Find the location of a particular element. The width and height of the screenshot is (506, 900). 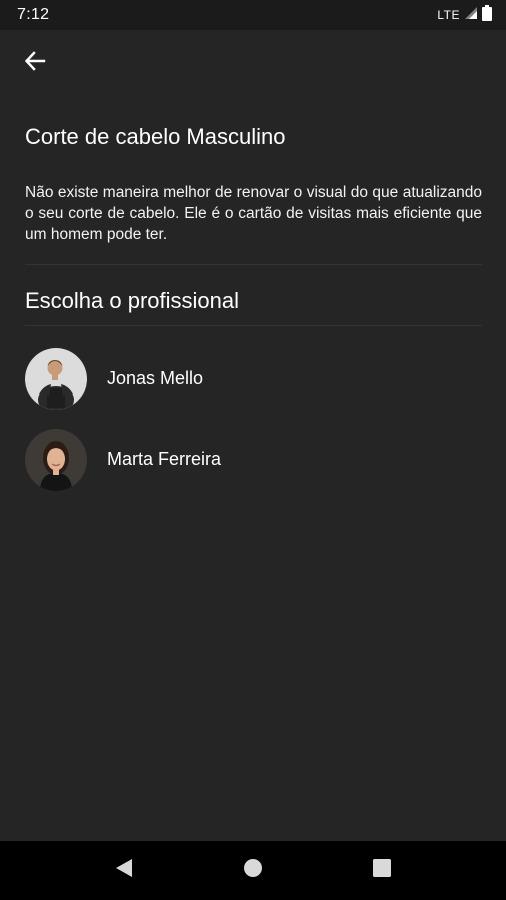

nav-recents-button is located at coordinates (382, 871).